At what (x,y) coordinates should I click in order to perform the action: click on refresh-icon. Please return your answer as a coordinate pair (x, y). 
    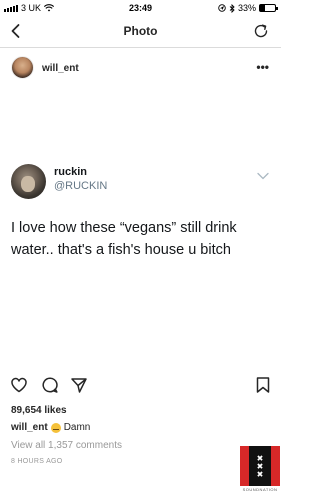
    Looking at the image, I should click on (261, 31).